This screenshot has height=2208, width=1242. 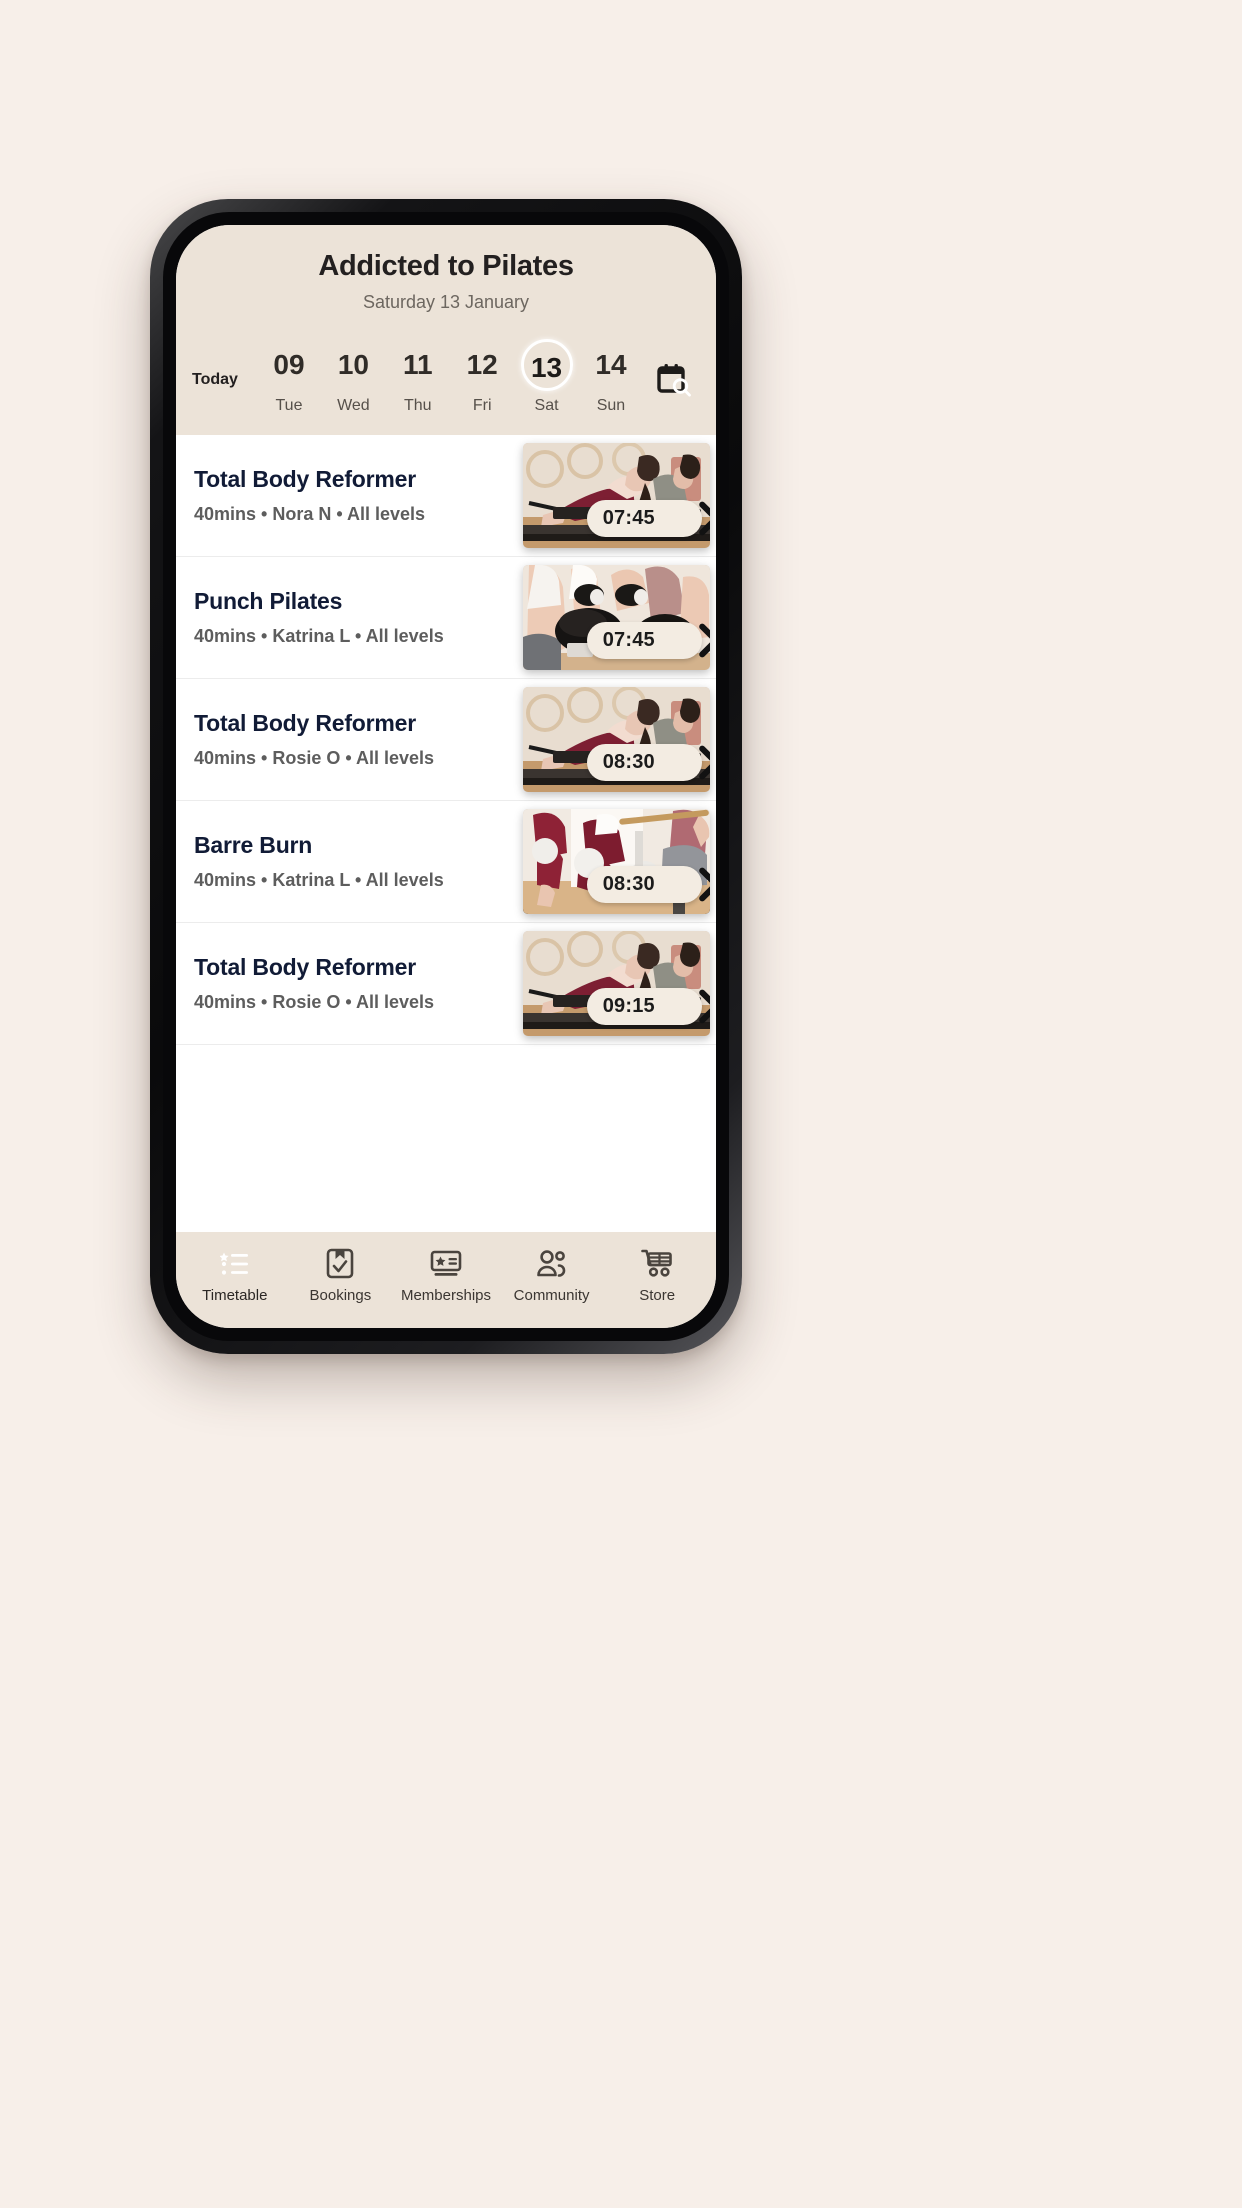 I want to click on day-number: 14, so click(x=611, y=364).